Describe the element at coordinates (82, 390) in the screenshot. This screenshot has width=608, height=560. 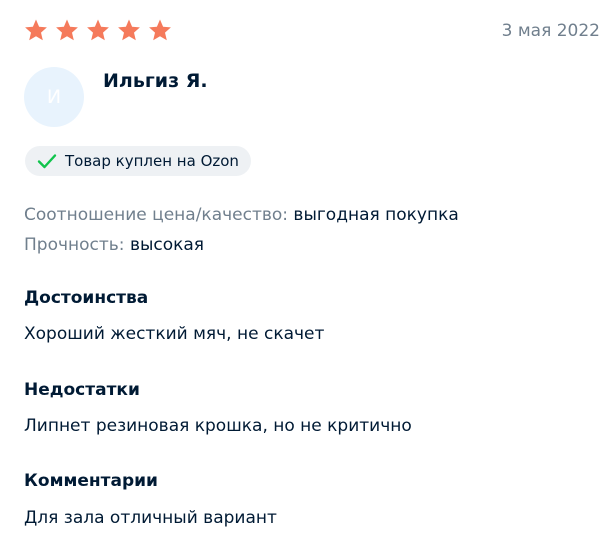
I see `section-title-cons: Недостатки` at that location.